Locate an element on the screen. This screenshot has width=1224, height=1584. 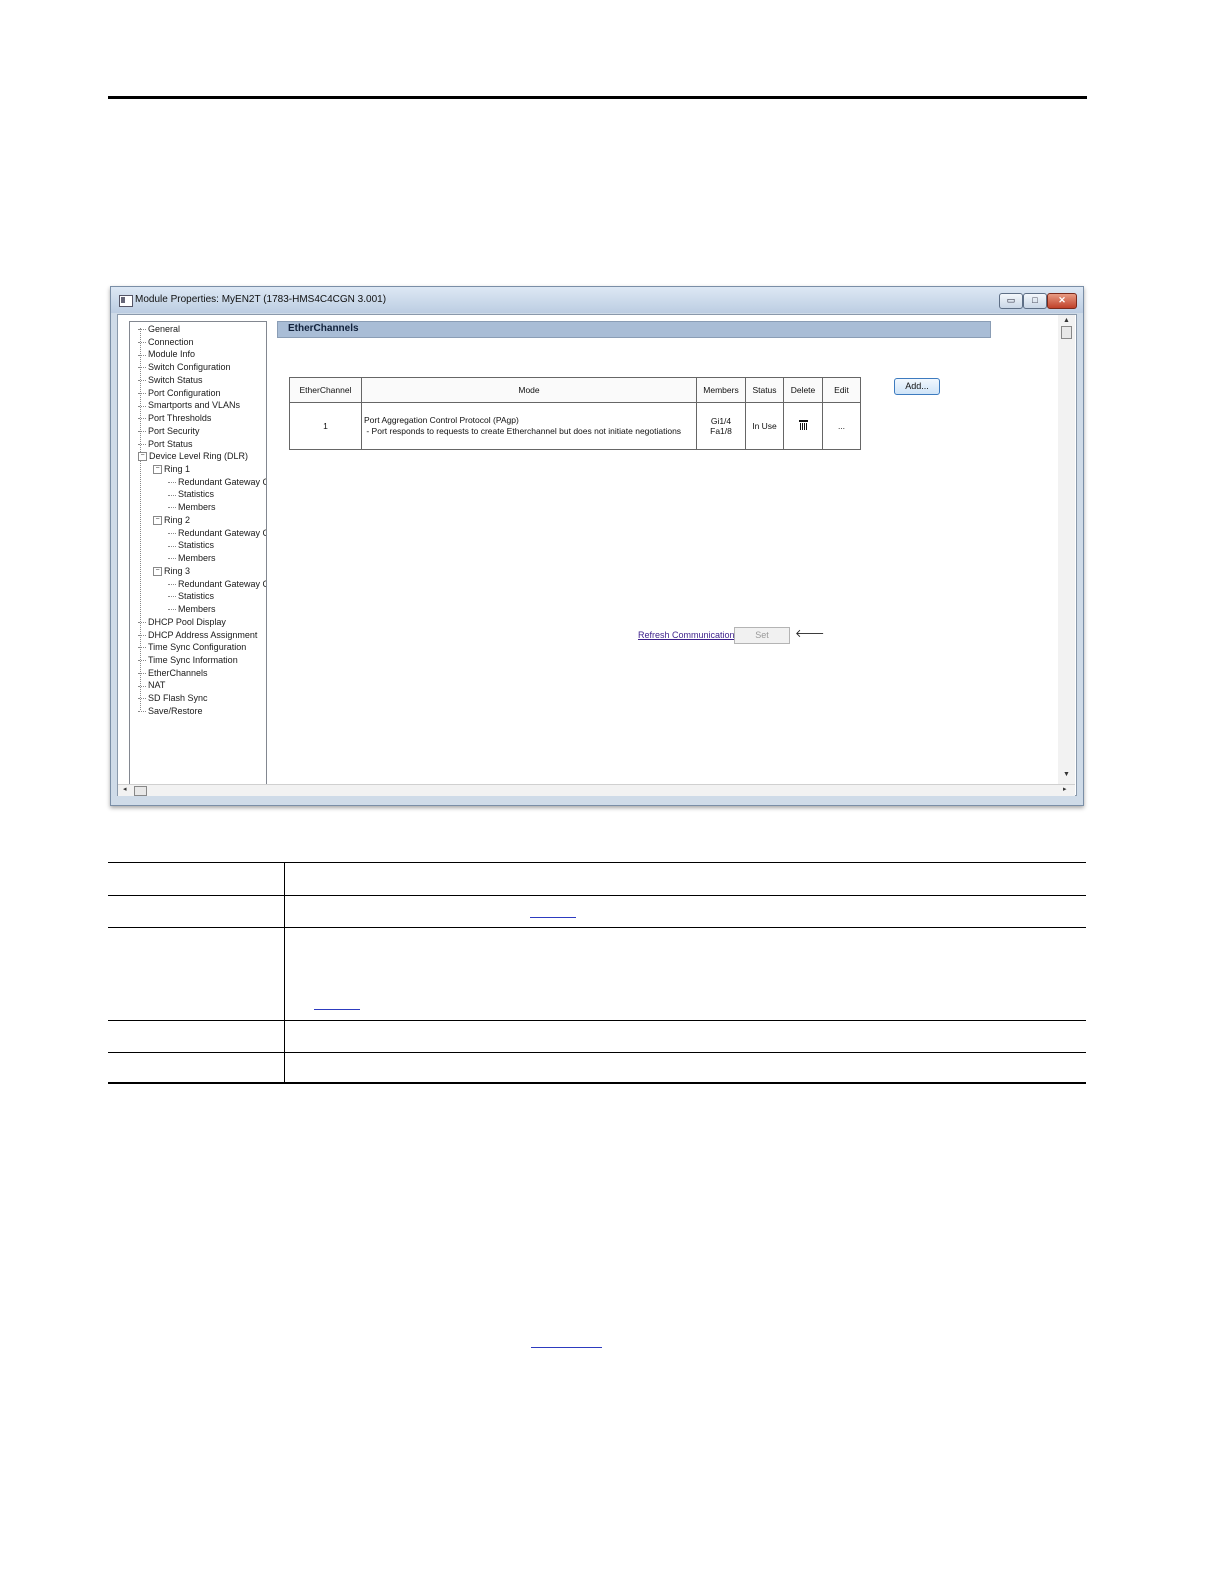
tree-item: − Device Level Ring (DLR) is located at coordinates (193, 456).